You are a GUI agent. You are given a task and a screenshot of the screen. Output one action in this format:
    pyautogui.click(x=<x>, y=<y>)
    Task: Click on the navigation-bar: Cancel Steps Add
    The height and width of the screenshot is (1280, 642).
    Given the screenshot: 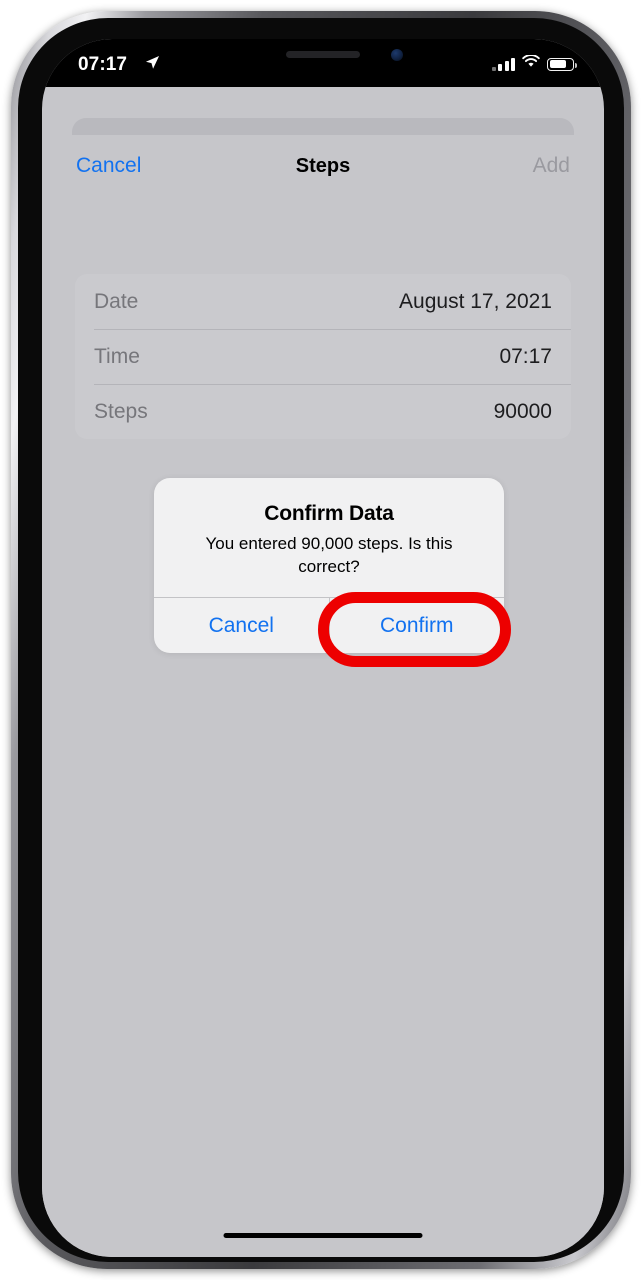 What is the action you would take?
    pyautogui.click(x=323, y=166)
    